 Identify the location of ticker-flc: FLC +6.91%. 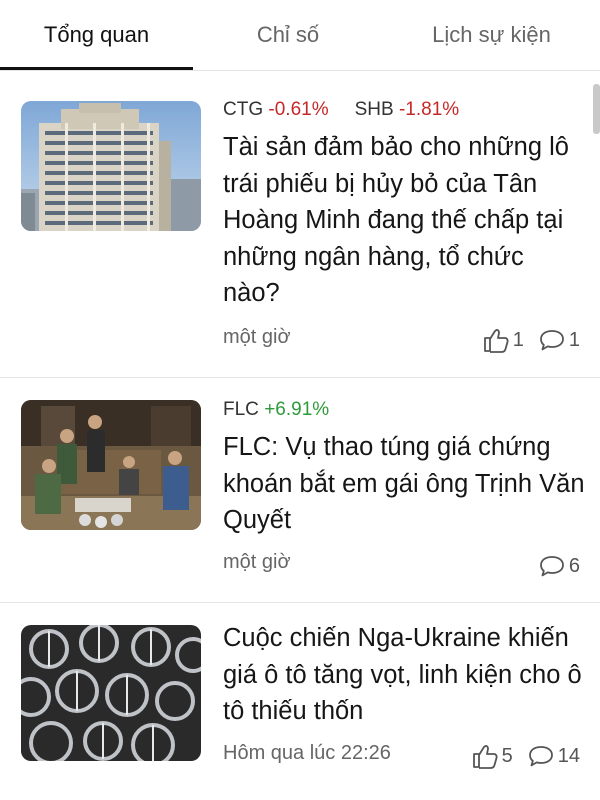
(276, 409).